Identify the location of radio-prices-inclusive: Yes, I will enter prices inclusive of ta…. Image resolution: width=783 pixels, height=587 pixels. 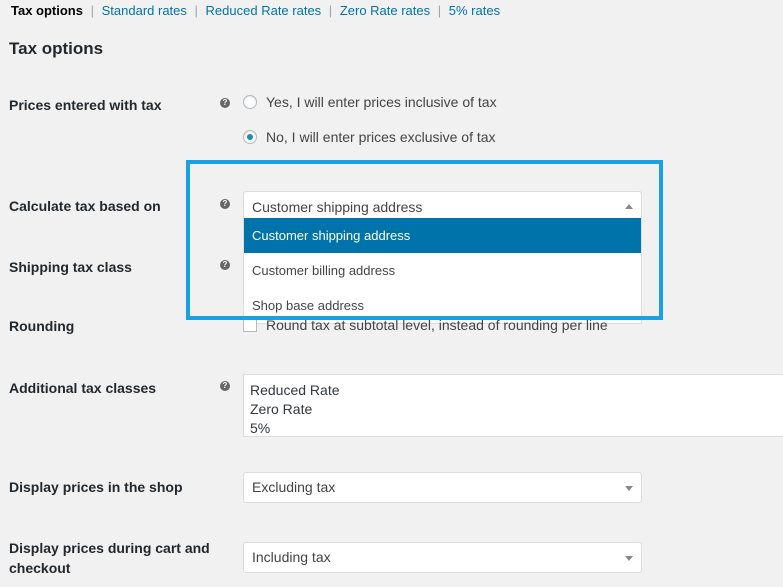
(370, 102).